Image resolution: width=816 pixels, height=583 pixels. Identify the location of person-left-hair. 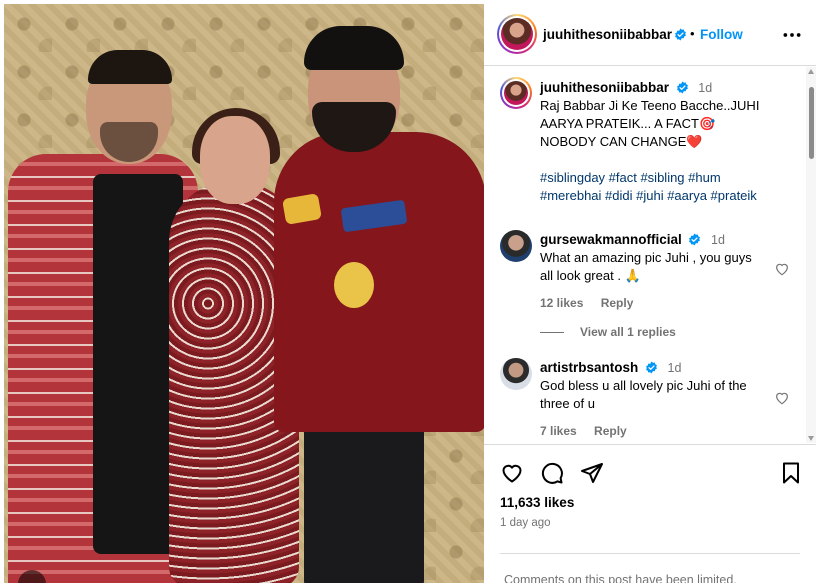
(130, 67).